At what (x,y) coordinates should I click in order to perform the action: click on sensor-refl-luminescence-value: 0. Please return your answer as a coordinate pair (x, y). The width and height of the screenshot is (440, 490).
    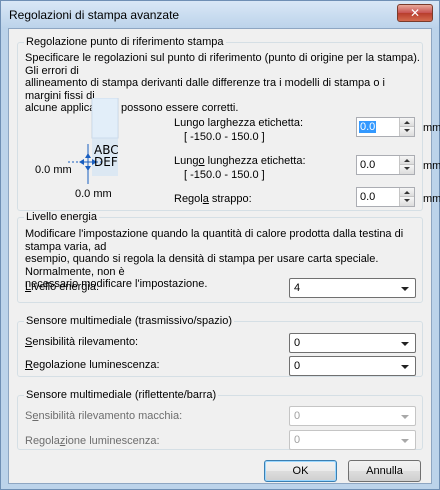
    Looking at the image, I should click on (297, 440).